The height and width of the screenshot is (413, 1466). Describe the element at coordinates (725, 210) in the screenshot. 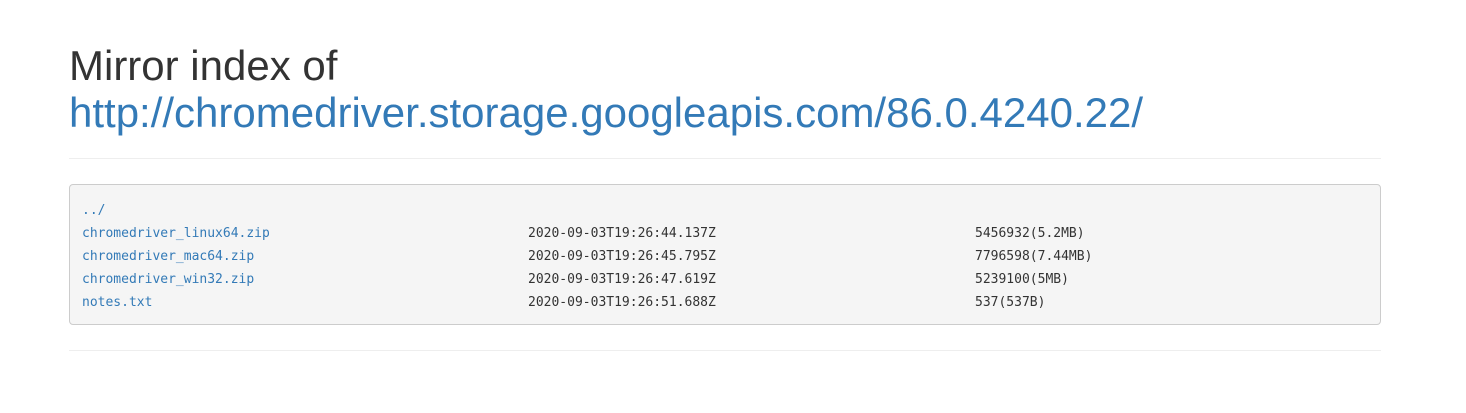

I see `parent-directory-row: ../` at that location.